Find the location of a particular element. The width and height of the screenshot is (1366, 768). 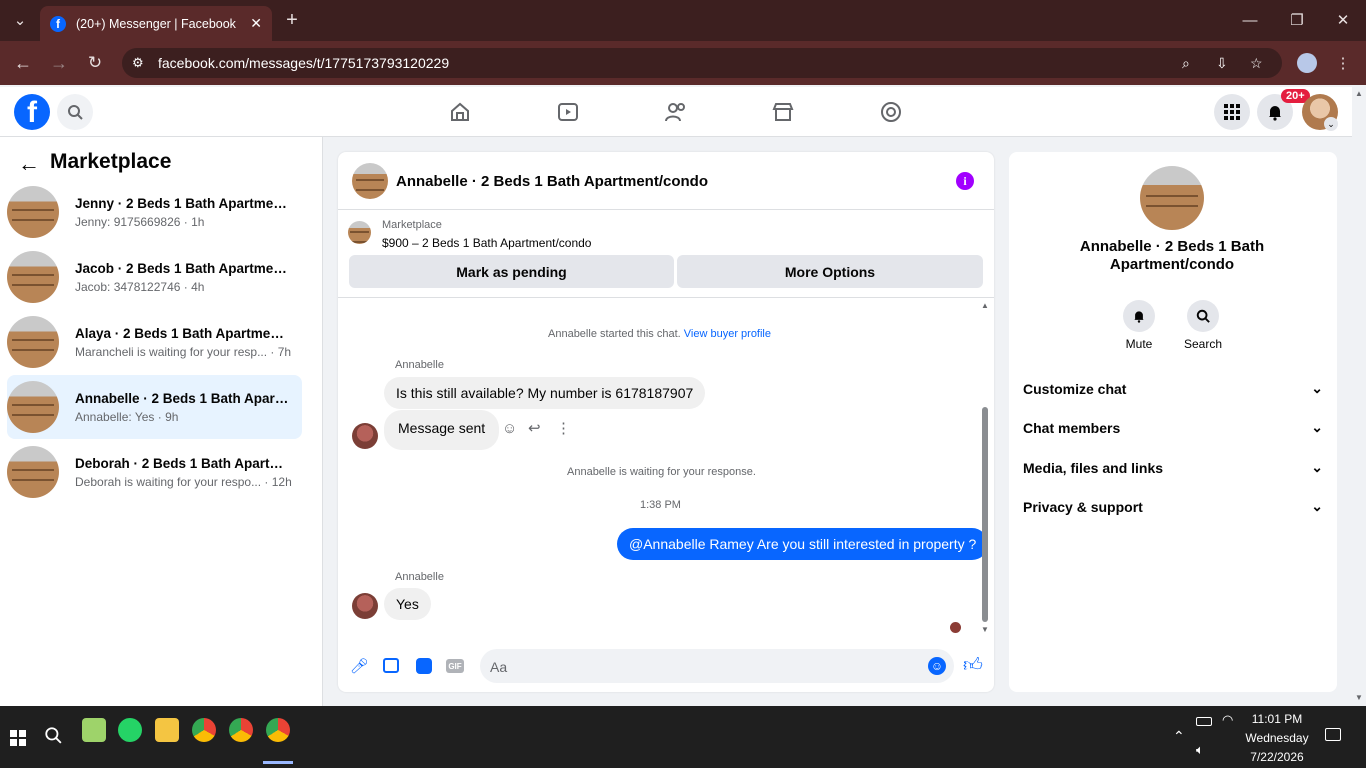

page-scrollbar: ▲ ▼ is located at coordinates (1359, 396).